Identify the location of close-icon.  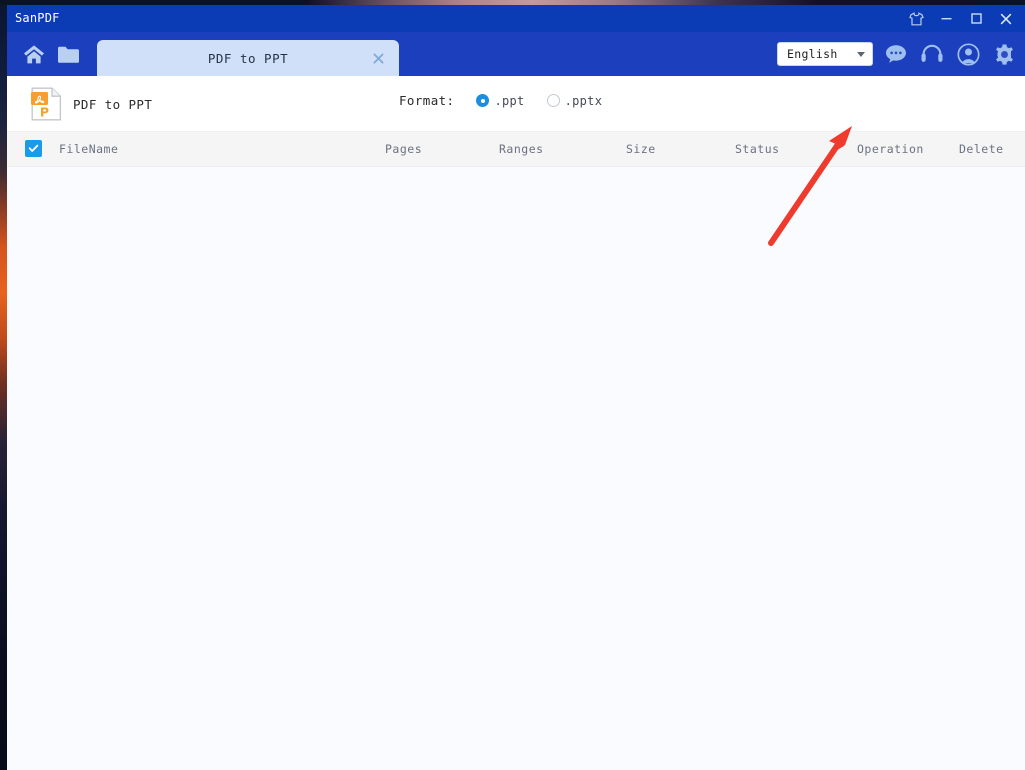
(1006, 18).